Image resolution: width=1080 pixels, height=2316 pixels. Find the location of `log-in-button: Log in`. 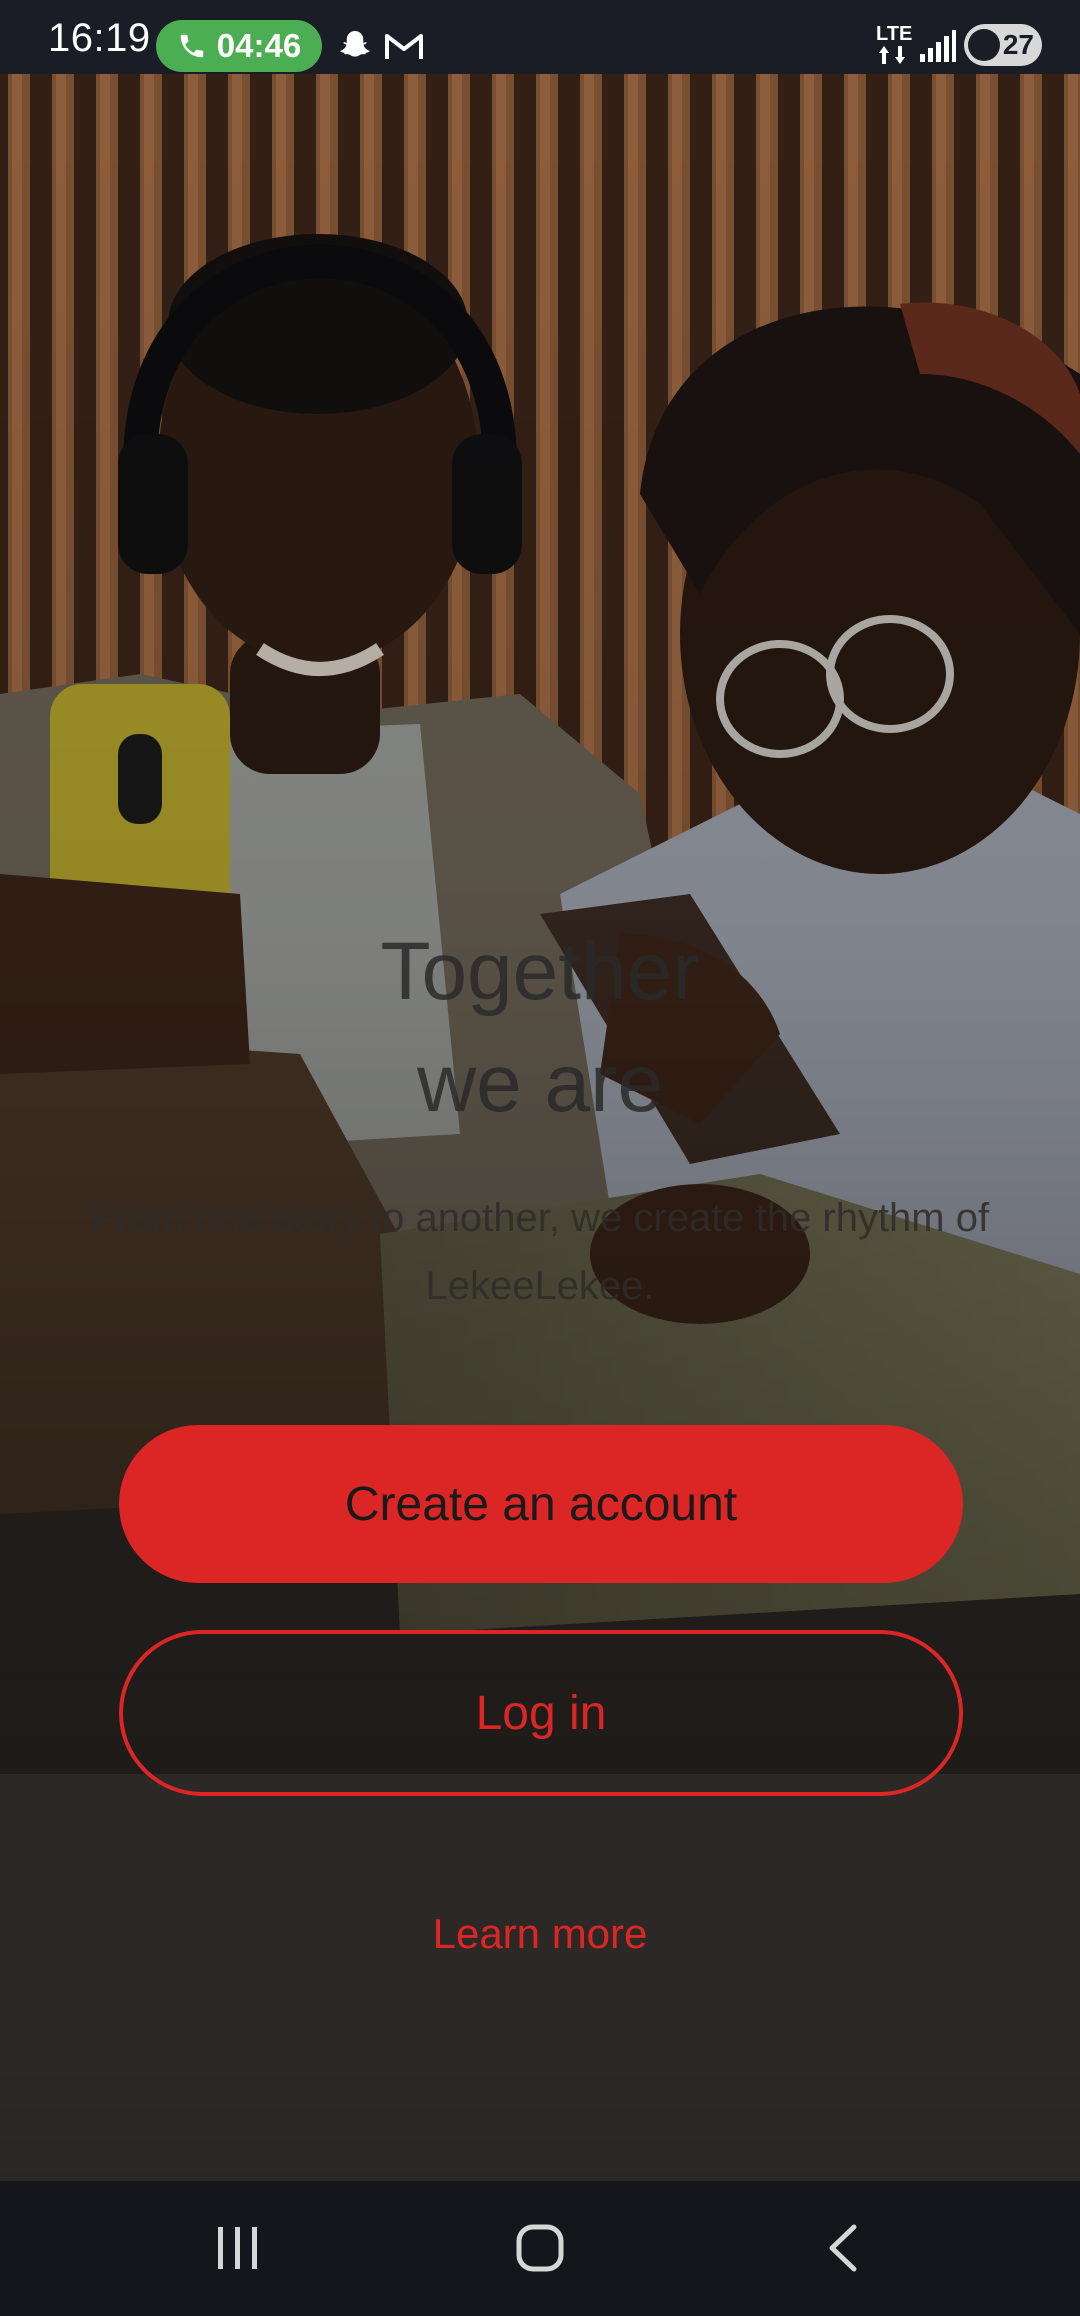

log-in-button: Log in is located at coordinates (541, 1713).